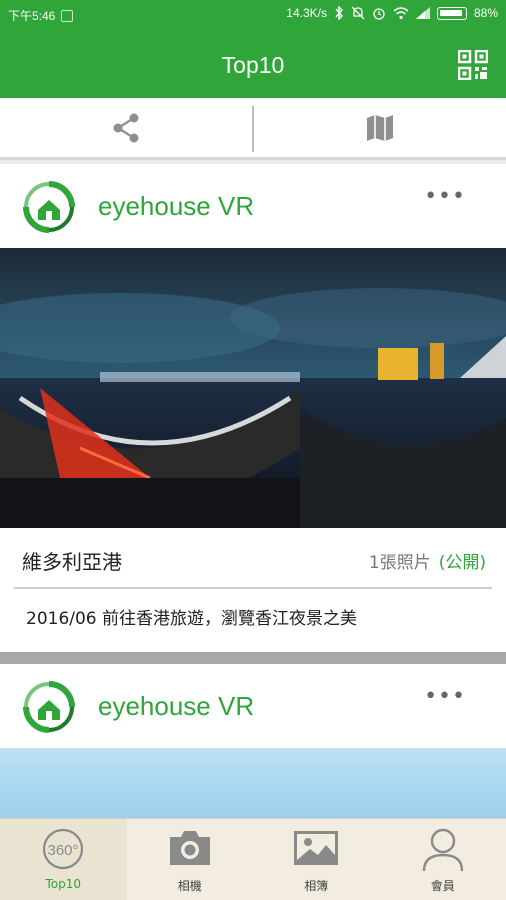 This screenshot has width=506, height=900. I want to click on card-separator, so click(253, 658).